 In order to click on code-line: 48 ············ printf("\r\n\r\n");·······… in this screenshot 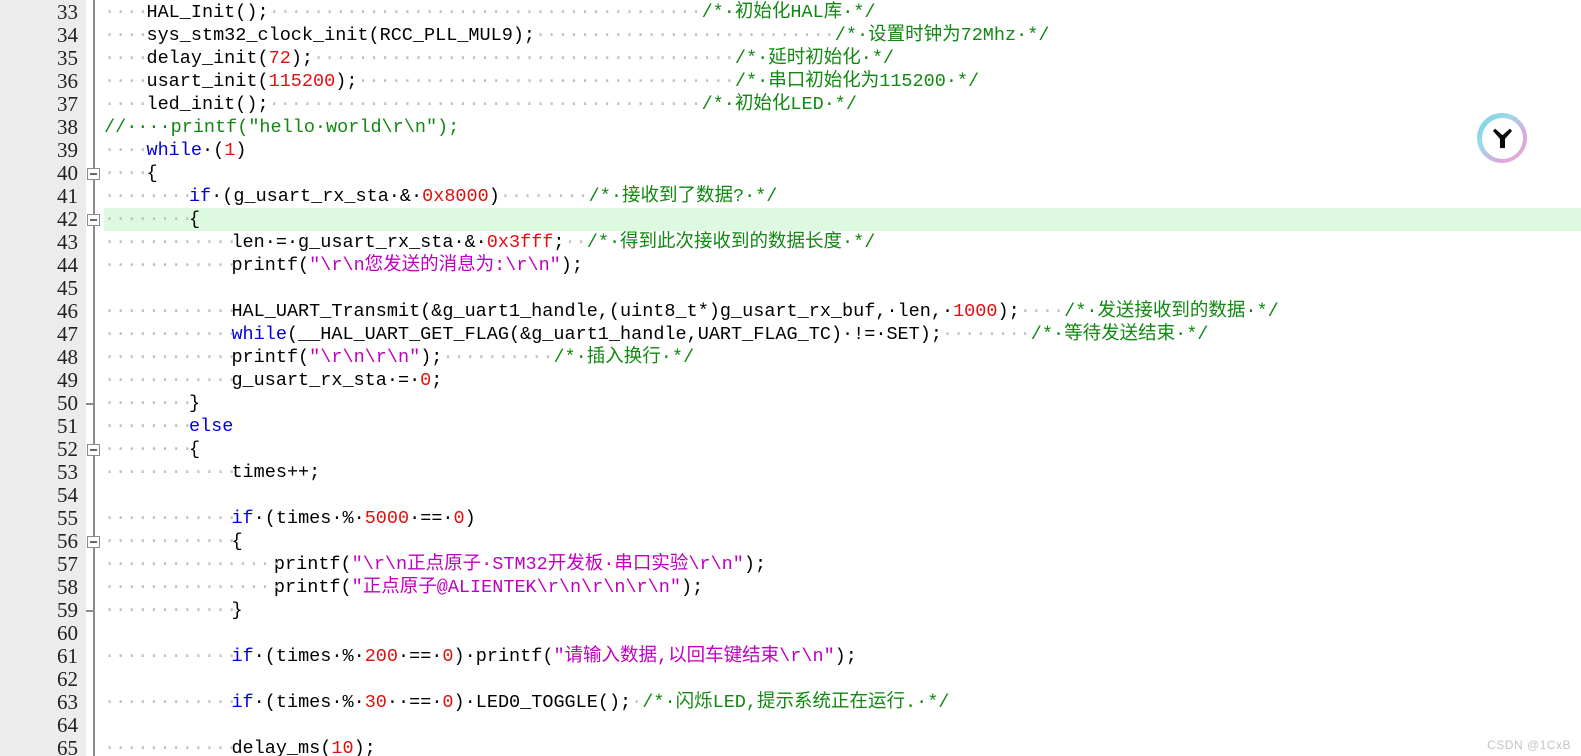, I will do `click(790, 357)`.